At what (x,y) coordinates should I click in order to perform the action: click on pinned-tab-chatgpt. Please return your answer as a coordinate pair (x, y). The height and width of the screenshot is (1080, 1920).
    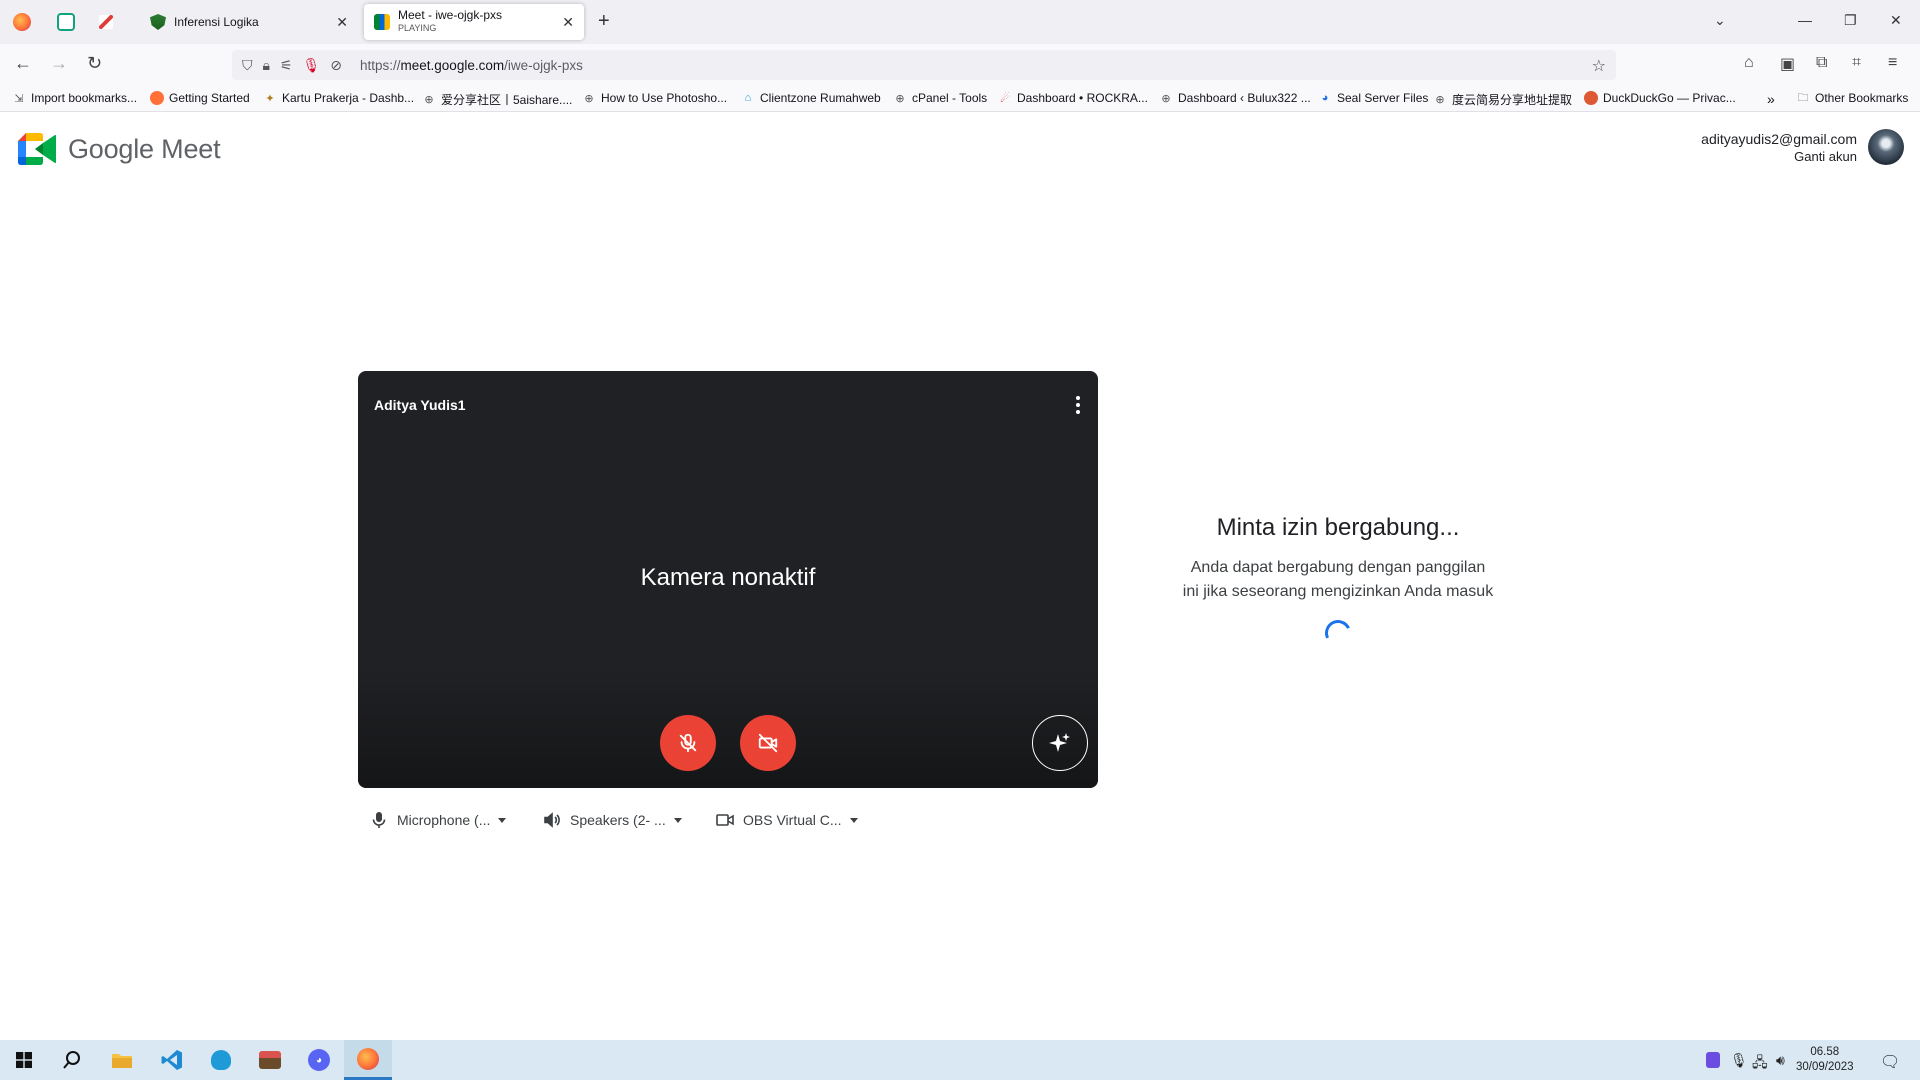
    Looking at the image, I should click on (66, 22).